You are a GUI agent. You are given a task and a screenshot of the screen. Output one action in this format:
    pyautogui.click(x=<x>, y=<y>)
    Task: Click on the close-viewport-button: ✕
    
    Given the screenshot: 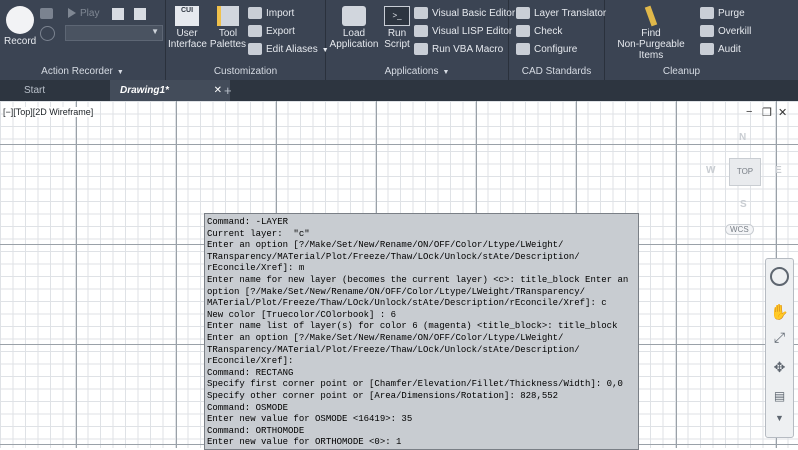 What is the action you would take?
    pyautogui.click(x=782, y=112)
    